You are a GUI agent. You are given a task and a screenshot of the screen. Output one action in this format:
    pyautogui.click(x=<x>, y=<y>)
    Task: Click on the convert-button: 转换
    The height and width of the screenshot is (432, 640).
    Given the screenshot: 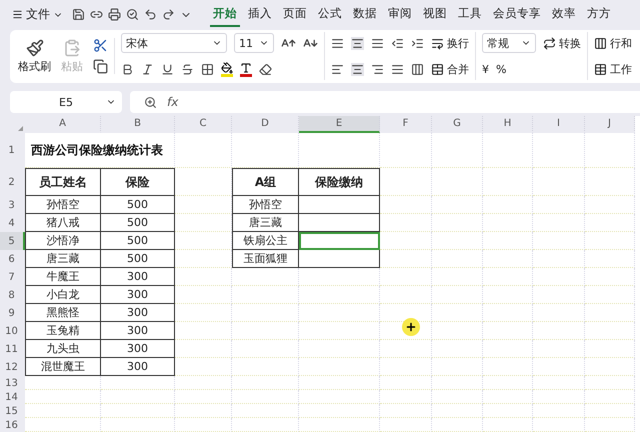 What is the action you would take?
    pyautogui.click(x=562, y=43)
    